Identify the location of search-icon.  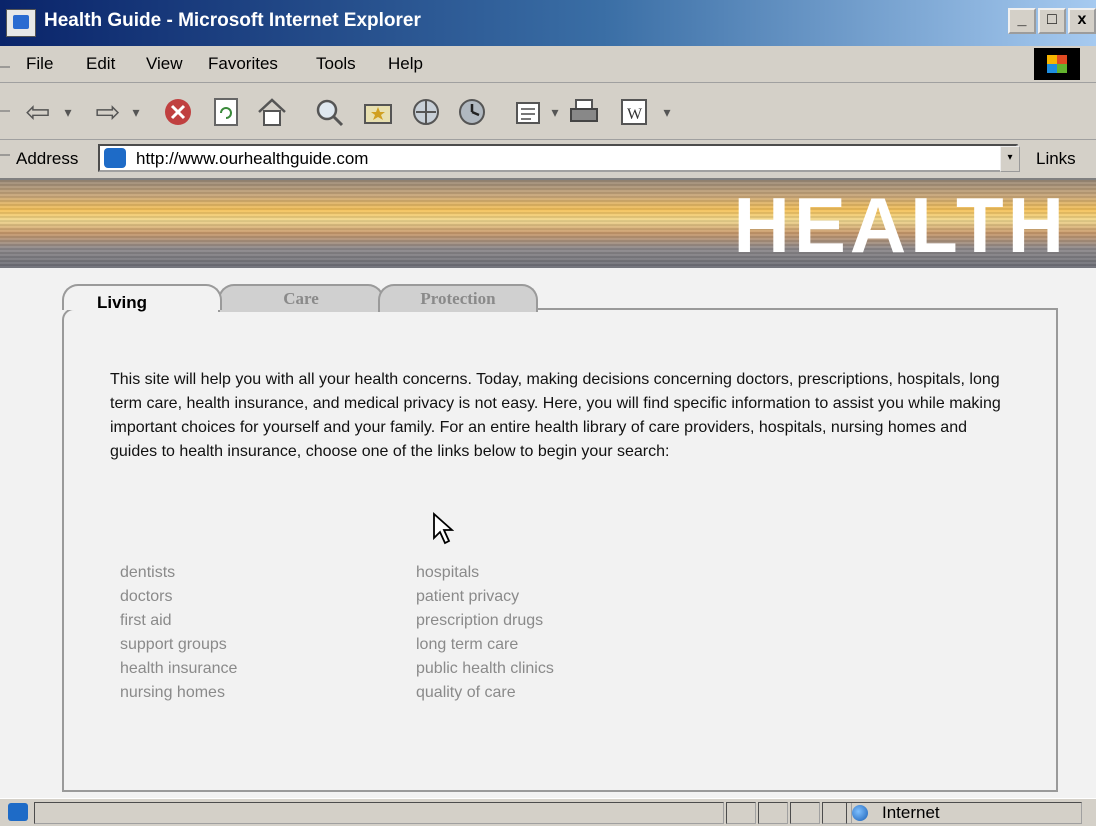
(330, 112).